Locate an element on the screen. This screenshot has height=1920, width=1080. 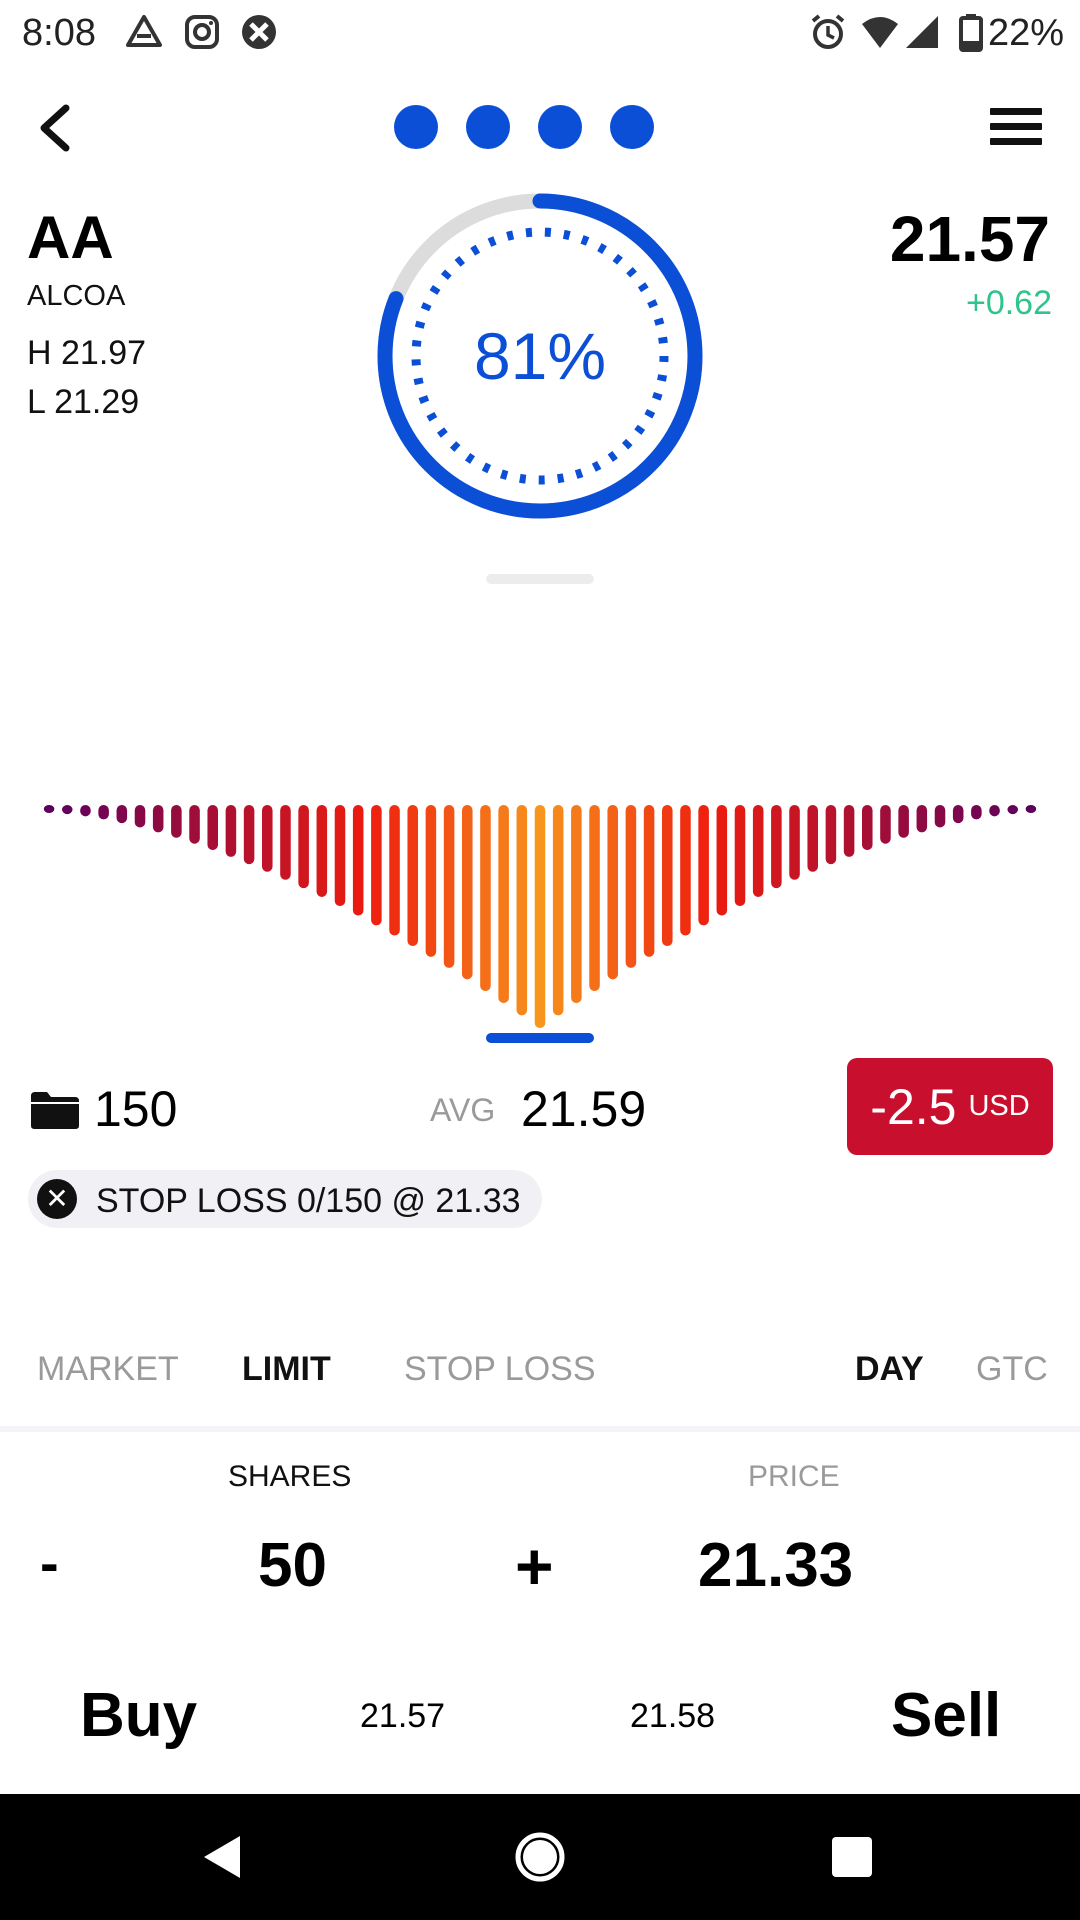
stop-loss-chip: ✕ STOP LOSS 0/150 @ 21.33 is located at coordinates (285, 1199).